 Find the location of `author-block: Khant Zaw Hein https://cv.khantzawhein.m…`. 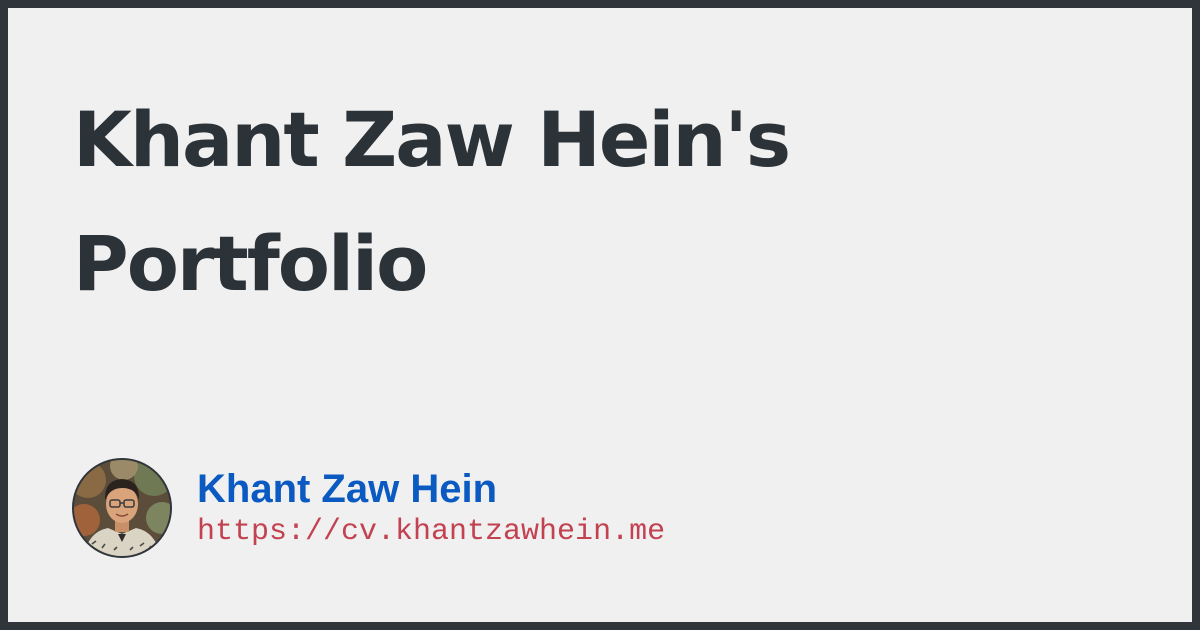

author-block: Khant Zaw Hein https://cv.khantzawhein.m… is located at coordinates (368, 508).